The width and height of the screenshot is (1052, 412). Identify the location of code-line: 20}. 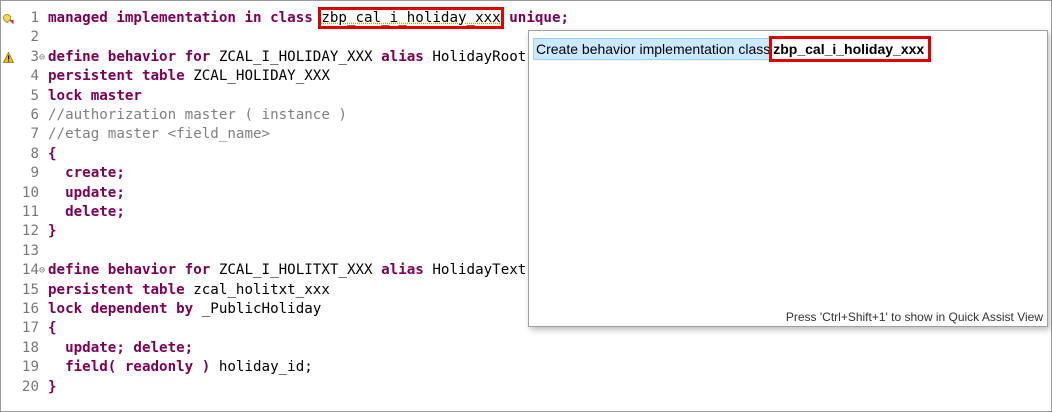
(521, 387).